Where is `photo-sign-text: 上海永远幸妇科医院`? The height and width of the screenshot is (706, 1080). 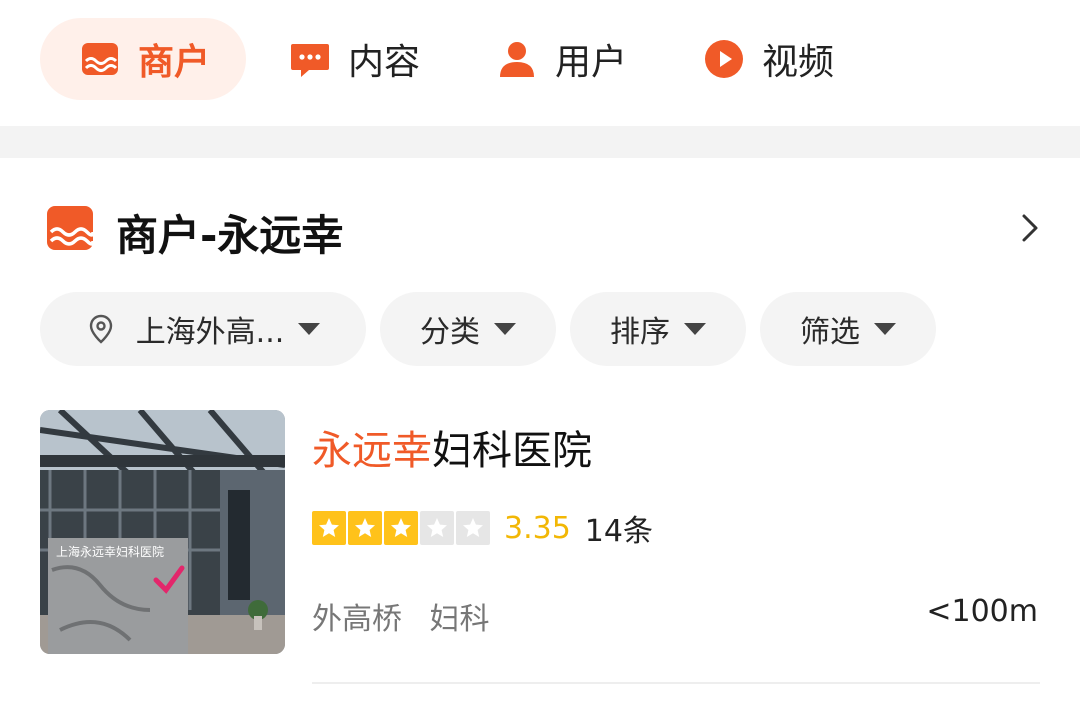 photo-sign-text: 上海永远幸妇科医院 is located at coordinates (110, 551).